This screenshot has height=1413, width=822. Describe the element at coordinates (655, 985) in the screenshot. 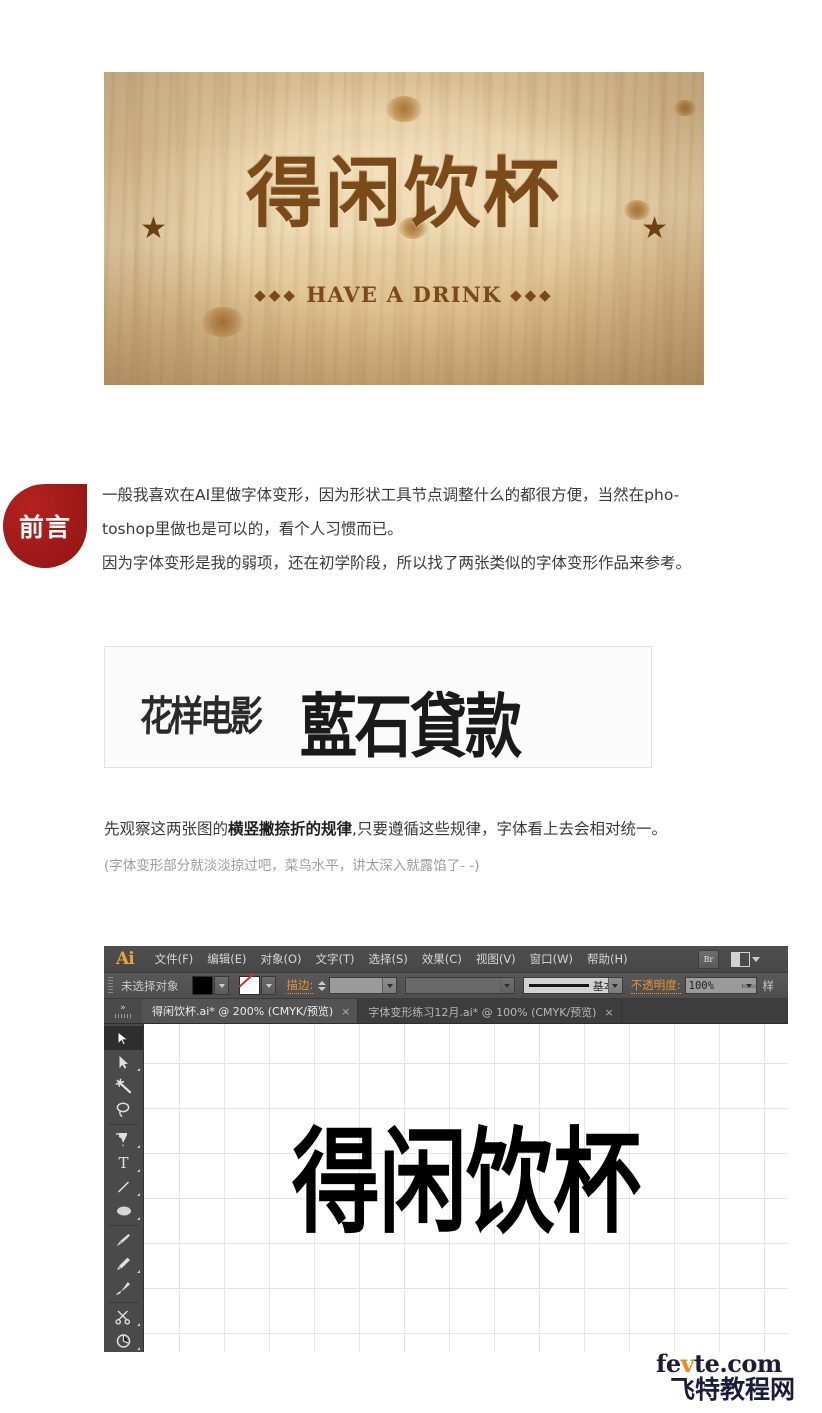

I see `opacity-label: 不透明度:` at that location.